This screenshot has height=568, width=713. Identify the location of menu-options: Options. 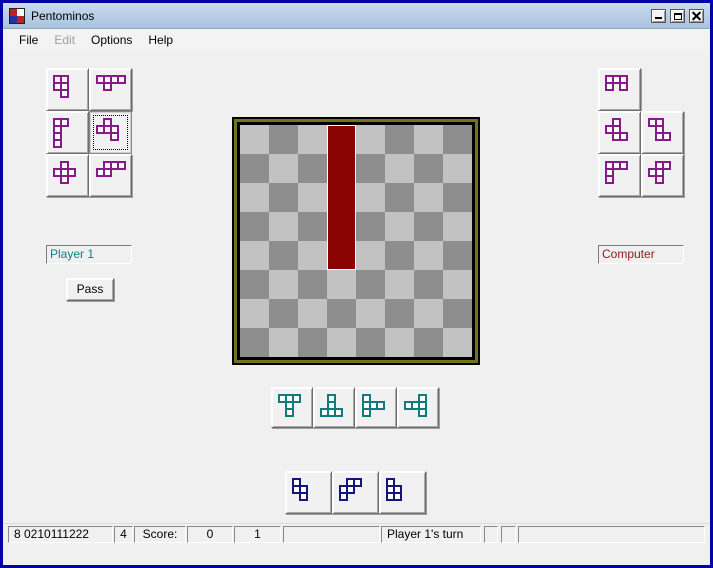
(111, 40).